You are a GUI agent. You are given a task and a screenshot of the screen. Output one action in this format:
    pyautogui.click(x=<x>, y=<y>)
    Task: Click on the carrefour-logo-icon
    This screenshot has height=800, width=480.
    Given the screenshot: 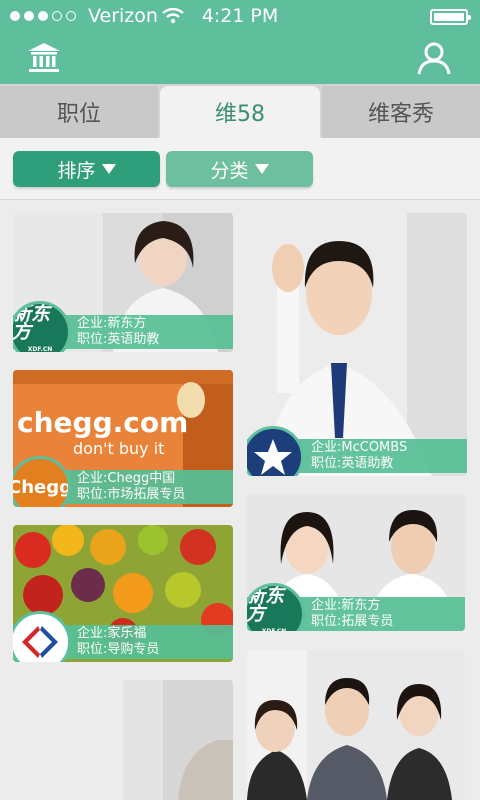 What is the action you would take?
    pyautogui.click(x=40, y=642)
    